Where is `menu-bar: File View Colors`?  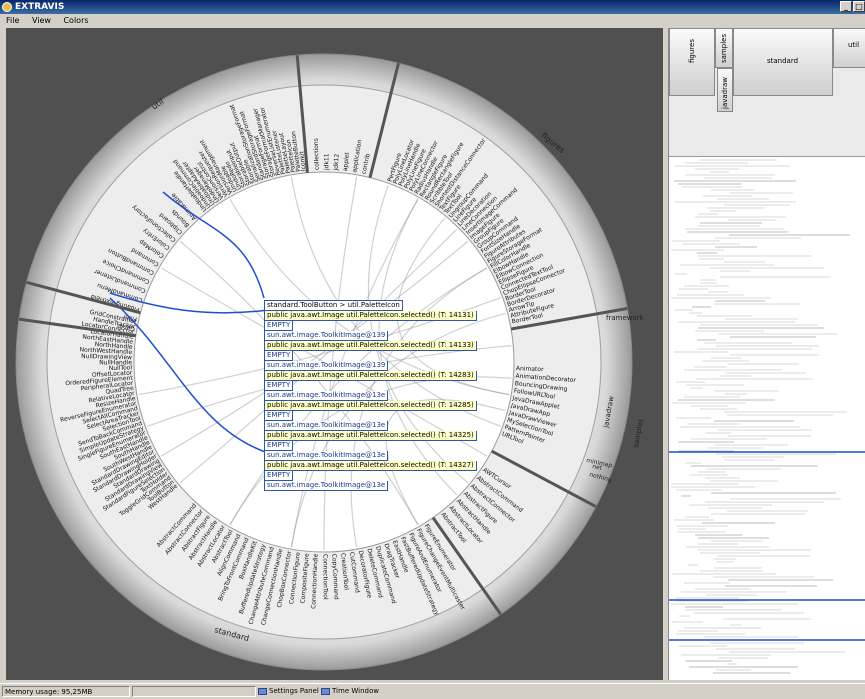
menu-bar: File View Colors is located at coordinates (432, 21).